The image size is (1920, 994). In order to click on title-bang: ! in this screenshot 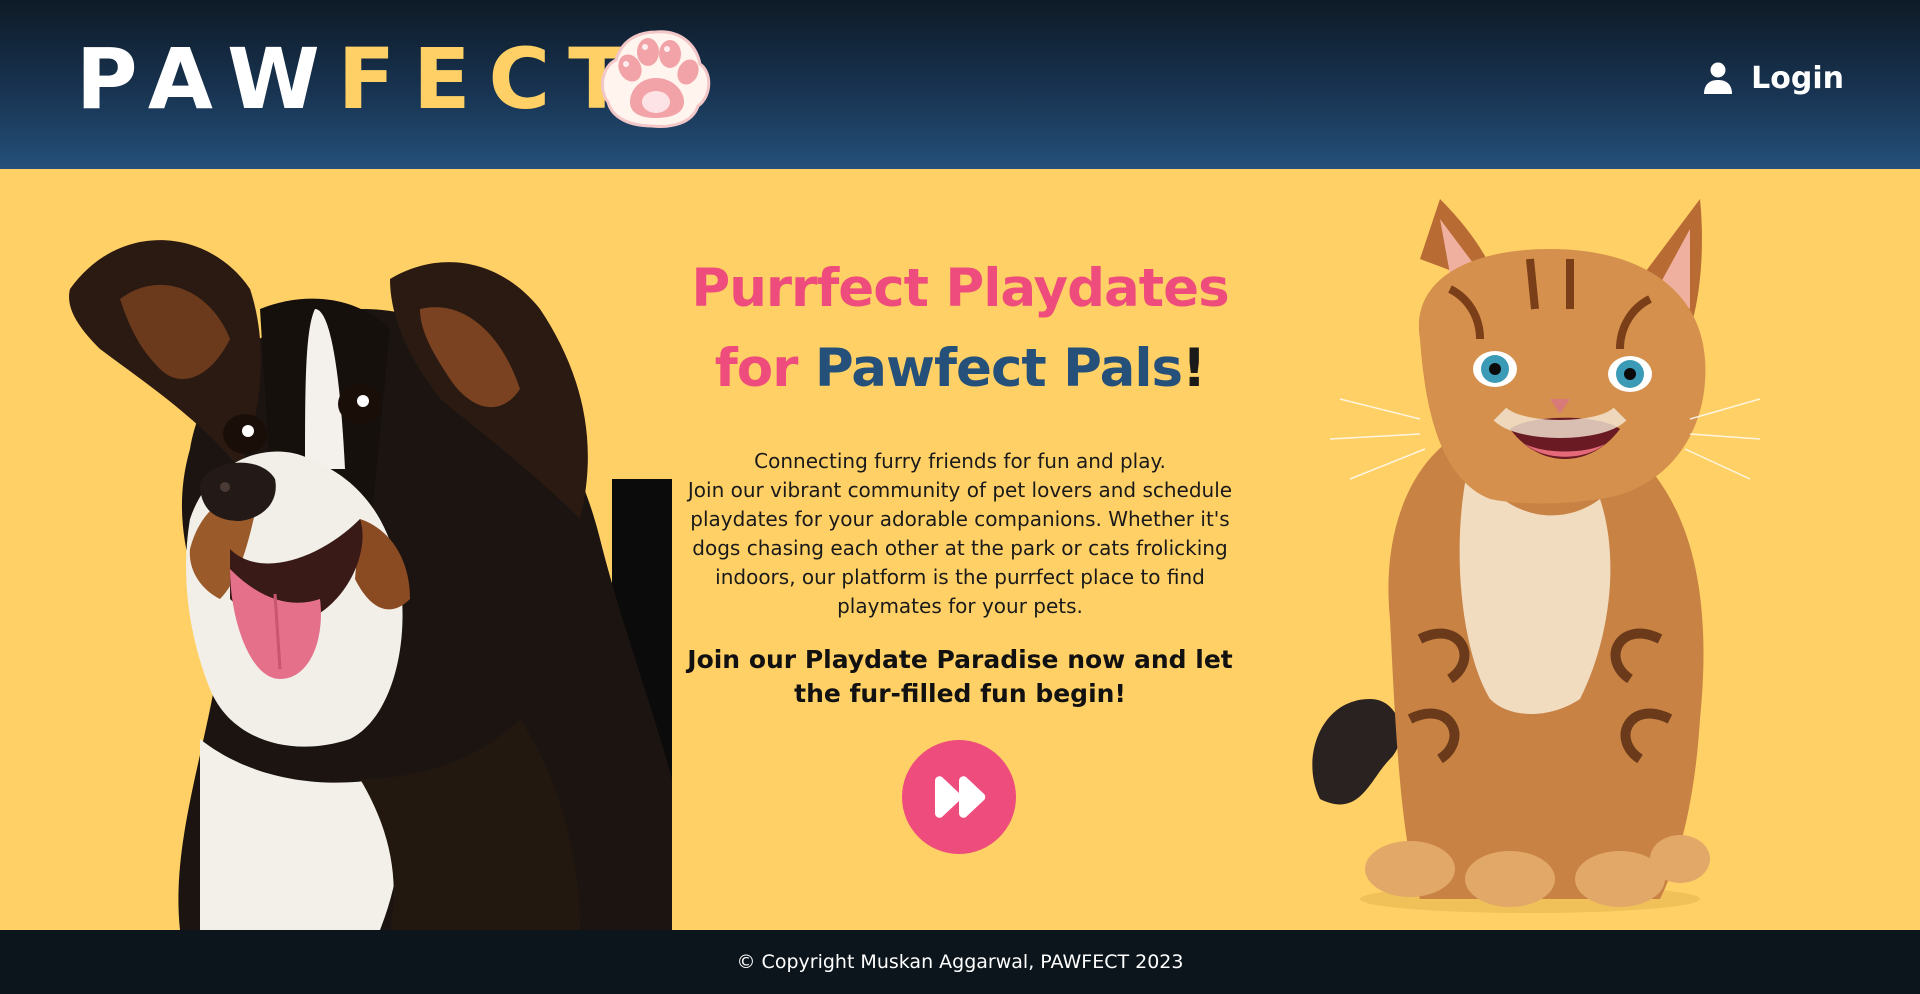, I will do `click(1194, 368)`.